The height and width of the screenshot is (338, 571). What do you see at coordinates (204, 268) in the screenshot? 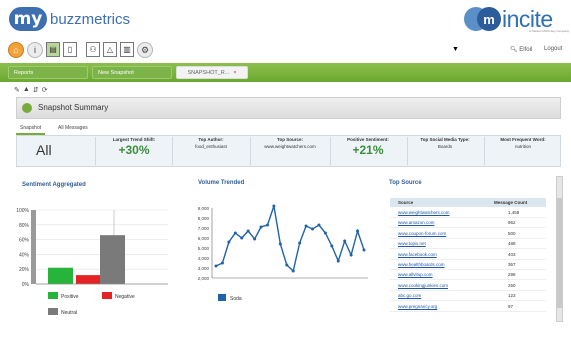
I see `y-tick-label: 3,000` at bounding box center [204, 268].